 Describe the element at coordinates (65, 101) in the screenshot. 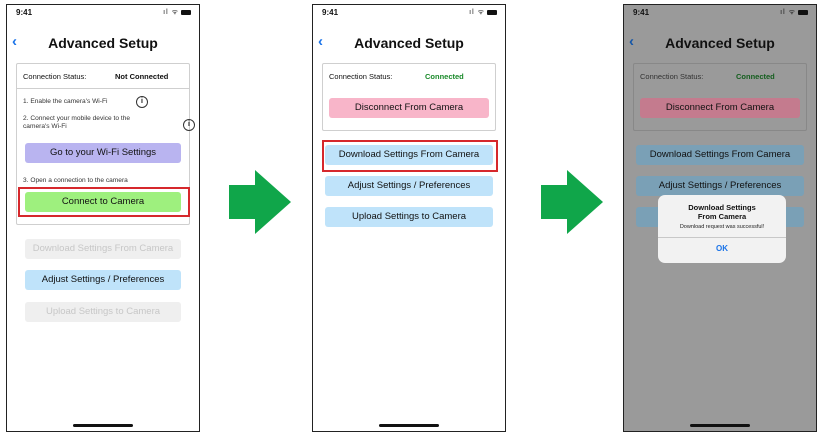

I see `step-1-text: 1. Enable the camera's Wi-Fi` at that location.